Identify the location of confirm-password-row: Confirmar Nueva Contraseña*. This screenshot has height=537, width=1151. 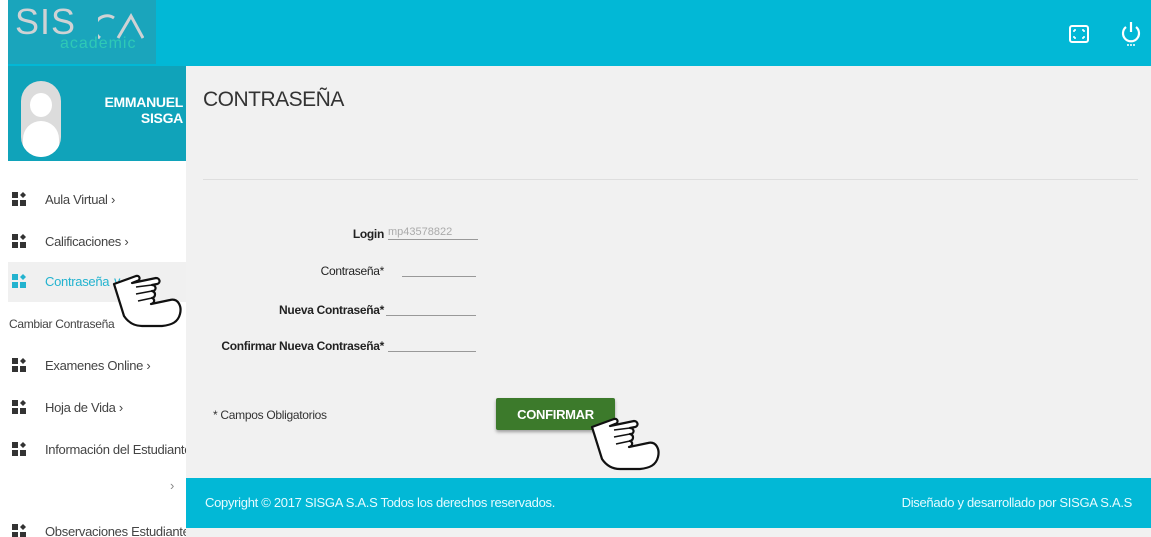
(285, 346).